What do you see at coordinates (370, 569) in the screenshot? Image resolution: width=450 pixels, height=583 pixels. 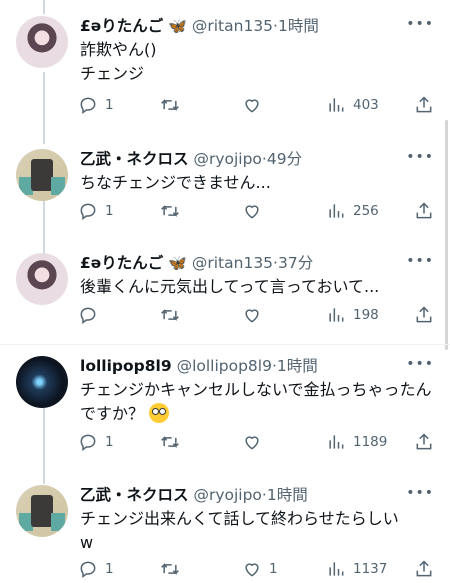 I see `views-count: 1137` at bounding box center [370, 569].